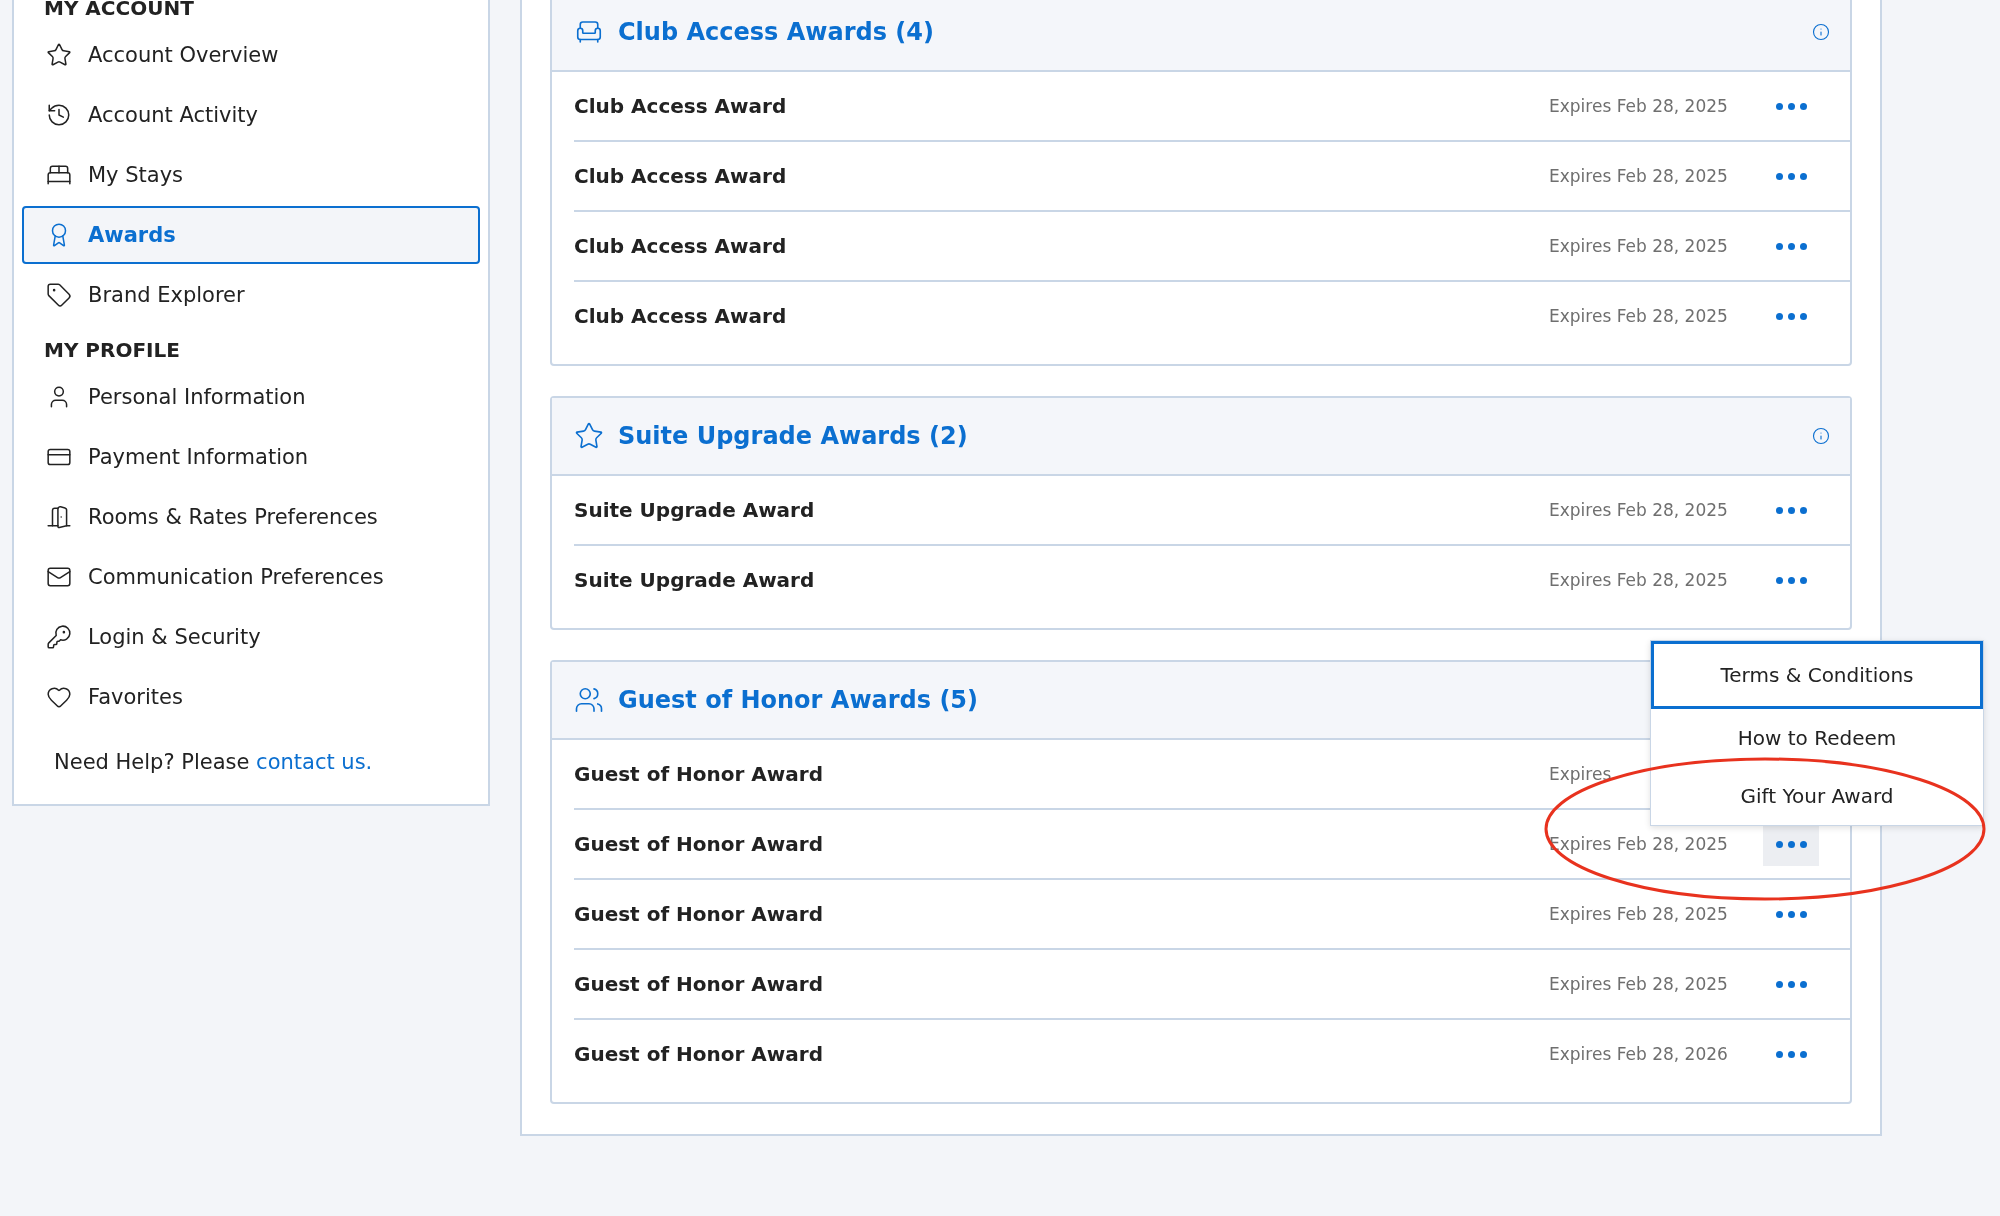  I want to click on sidebar-item: Account Overview, so click(251, 55).